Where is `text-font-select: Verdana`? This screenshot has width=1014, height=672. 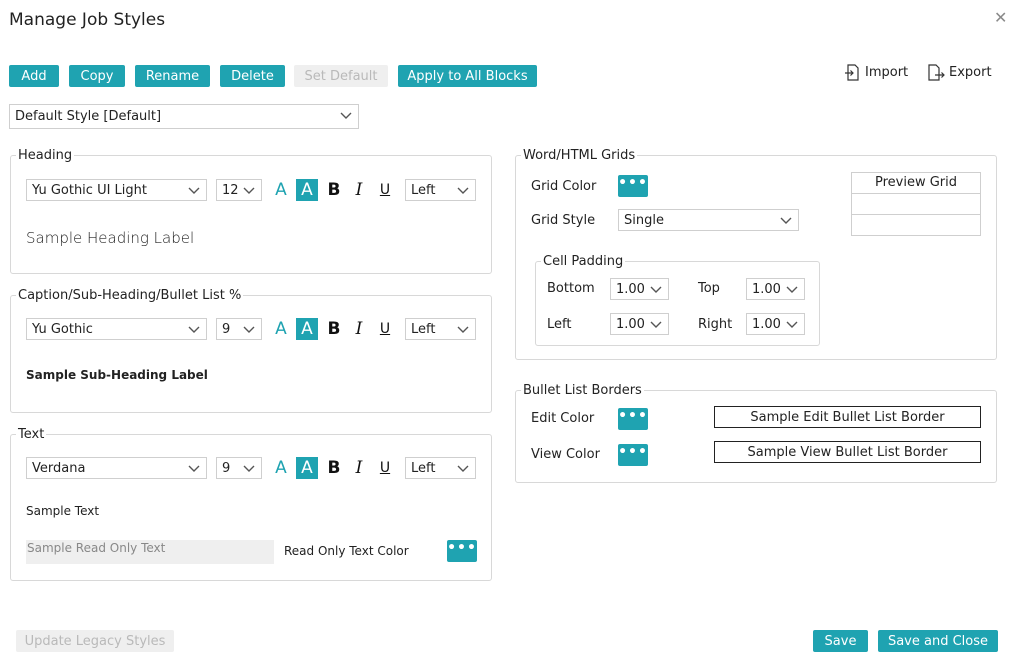
text-font-select: Verdana is located at coordinates (116, 468).